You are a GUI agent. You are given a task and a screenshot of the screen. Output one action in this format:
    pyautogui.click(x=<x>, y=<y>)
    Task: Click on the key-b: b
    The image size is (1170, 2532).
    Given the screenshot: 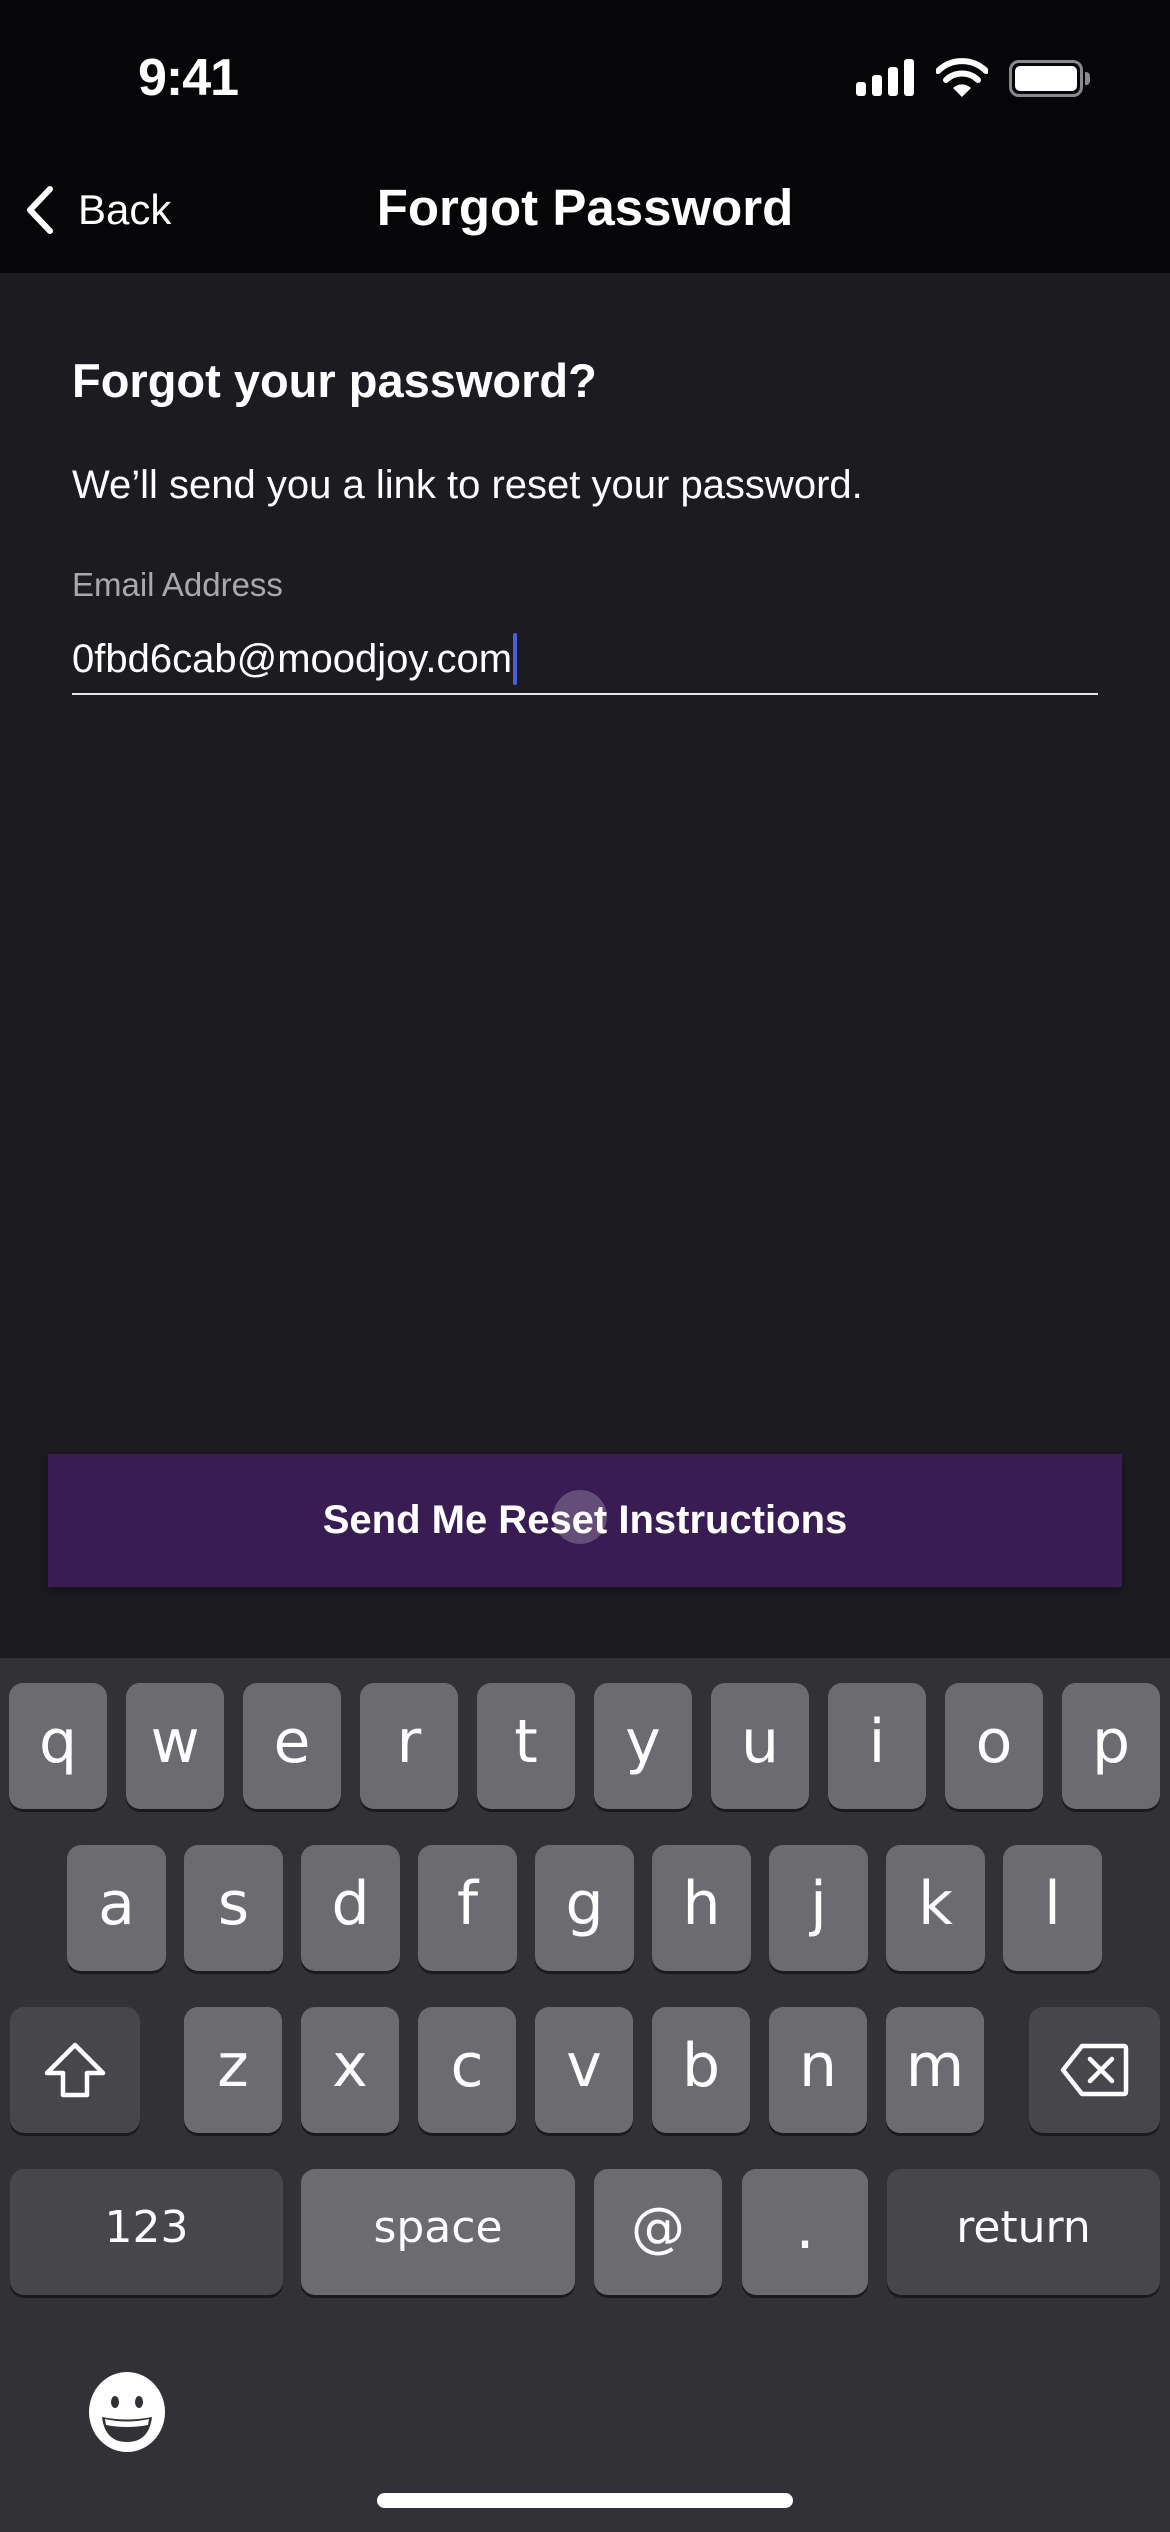 What is the action you would take?
    pyautogui.click(x=701, y=2070)
    